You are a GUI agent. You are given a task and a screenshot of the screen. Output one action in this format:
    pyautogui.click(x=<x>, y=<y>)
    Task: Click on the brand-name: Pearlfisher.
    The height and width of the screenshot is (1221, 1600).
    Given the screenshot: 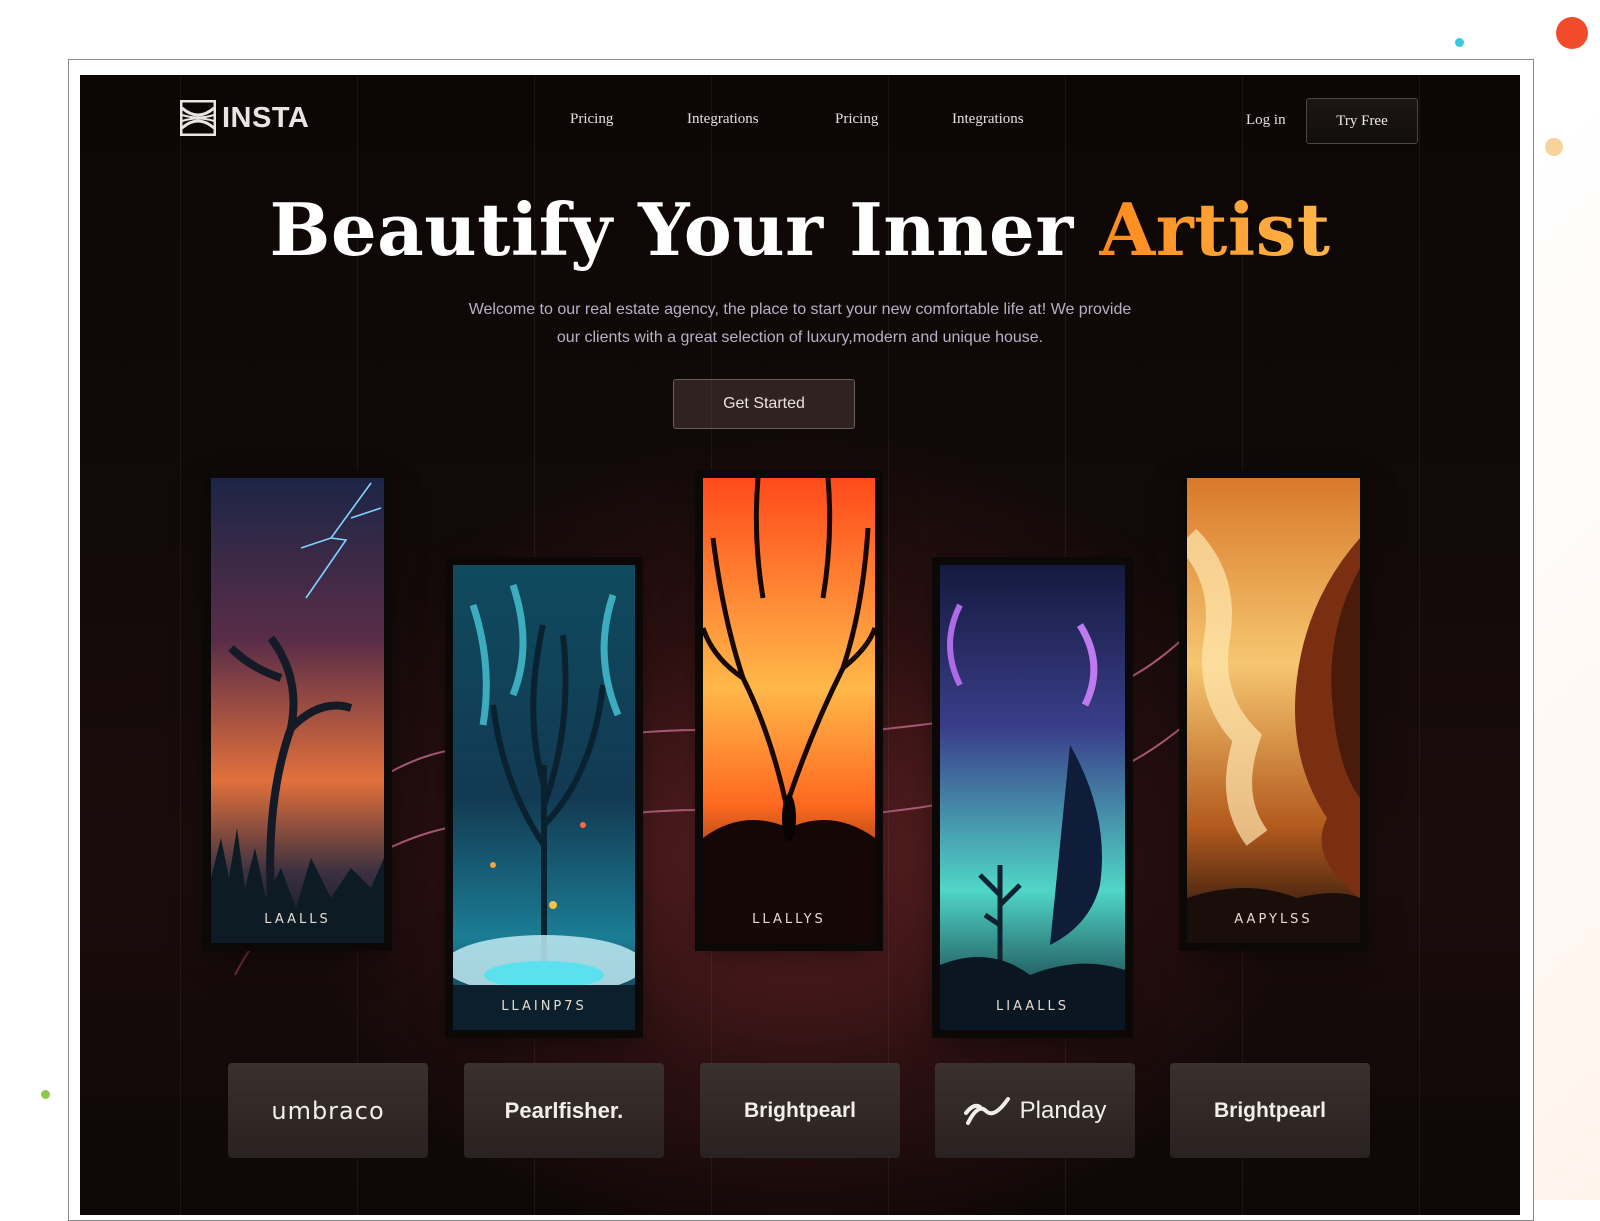 What is the action you would take?
    pyautogui.click(x=564, y=1110)
    